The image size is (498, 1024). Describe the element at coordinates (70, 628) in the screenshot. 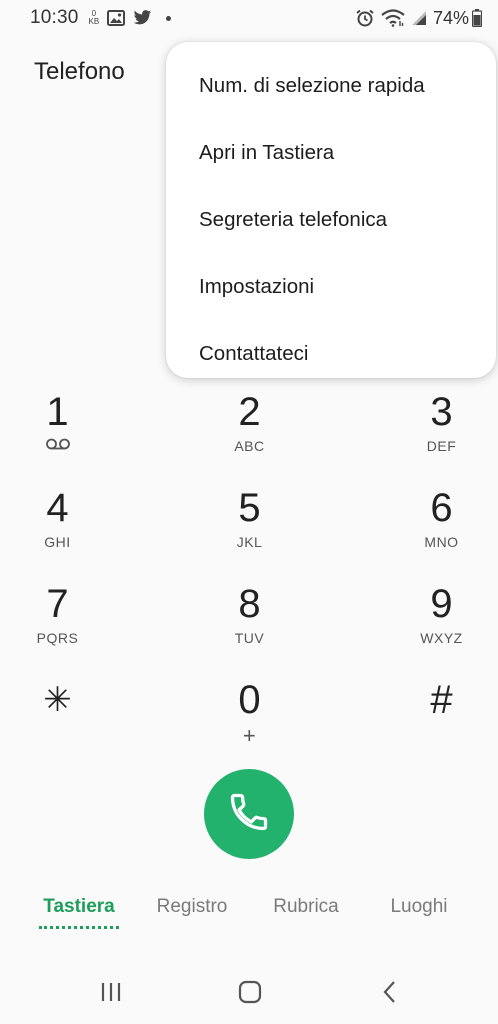

I see `dial-key-7: 7 PQRS` at that location.